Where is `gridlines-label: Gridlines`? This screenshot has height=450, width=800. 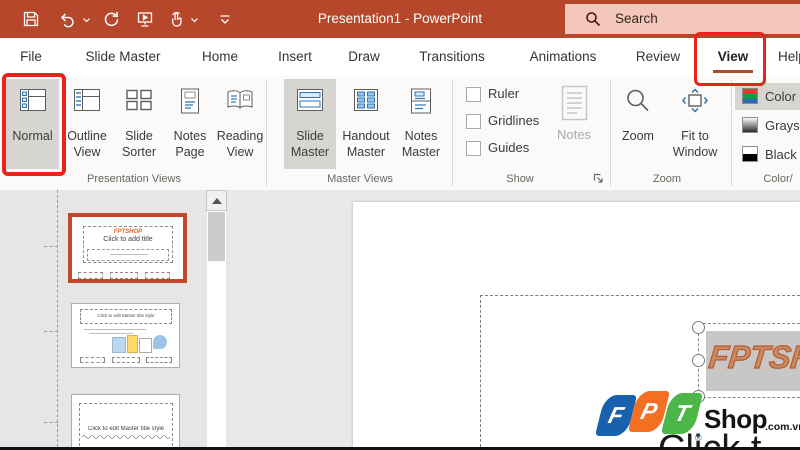 gridlines-label: Gridlines is located at coordinates (514, 120).